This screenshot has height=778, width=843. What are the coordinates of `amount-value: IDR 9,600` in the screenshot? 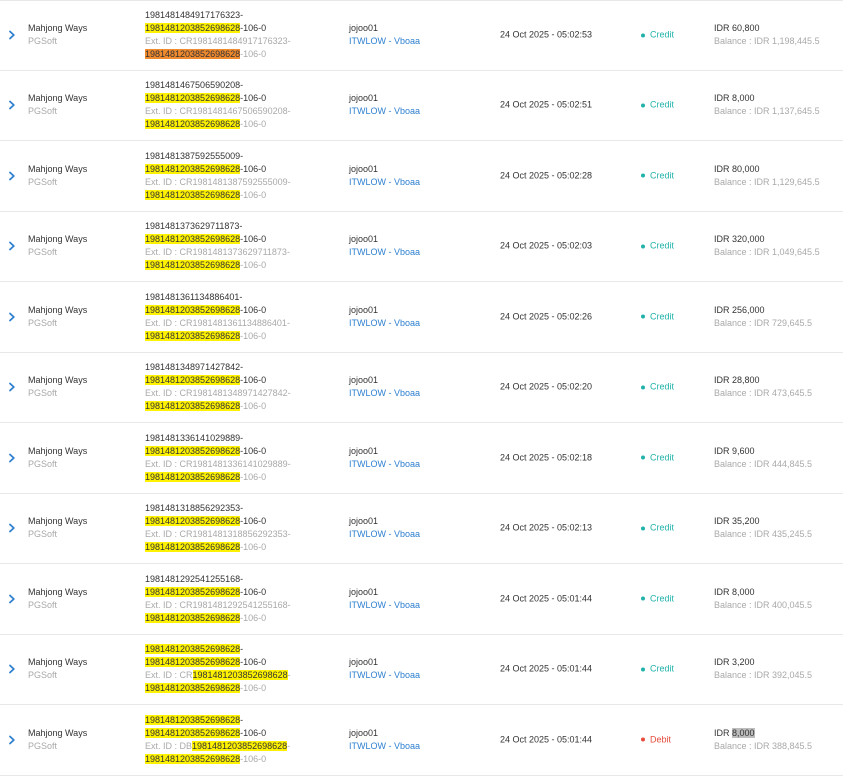 It's located at (734, 450).